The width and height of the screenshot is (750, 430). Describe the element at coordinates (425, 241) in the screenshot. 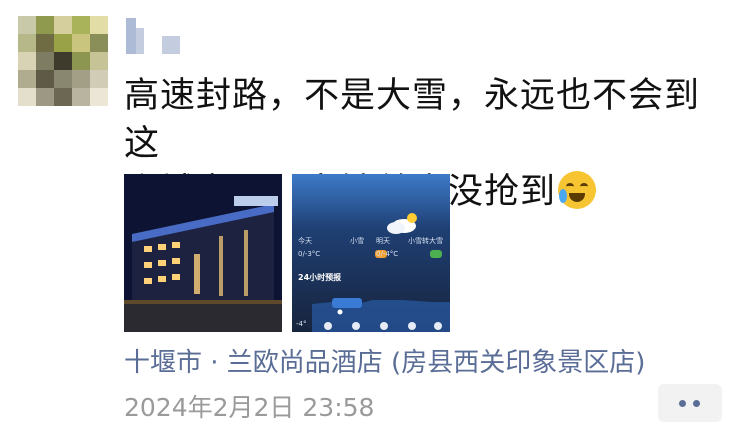

I see `weather-tomorrow-condition: 小雪转大雪` at that location.